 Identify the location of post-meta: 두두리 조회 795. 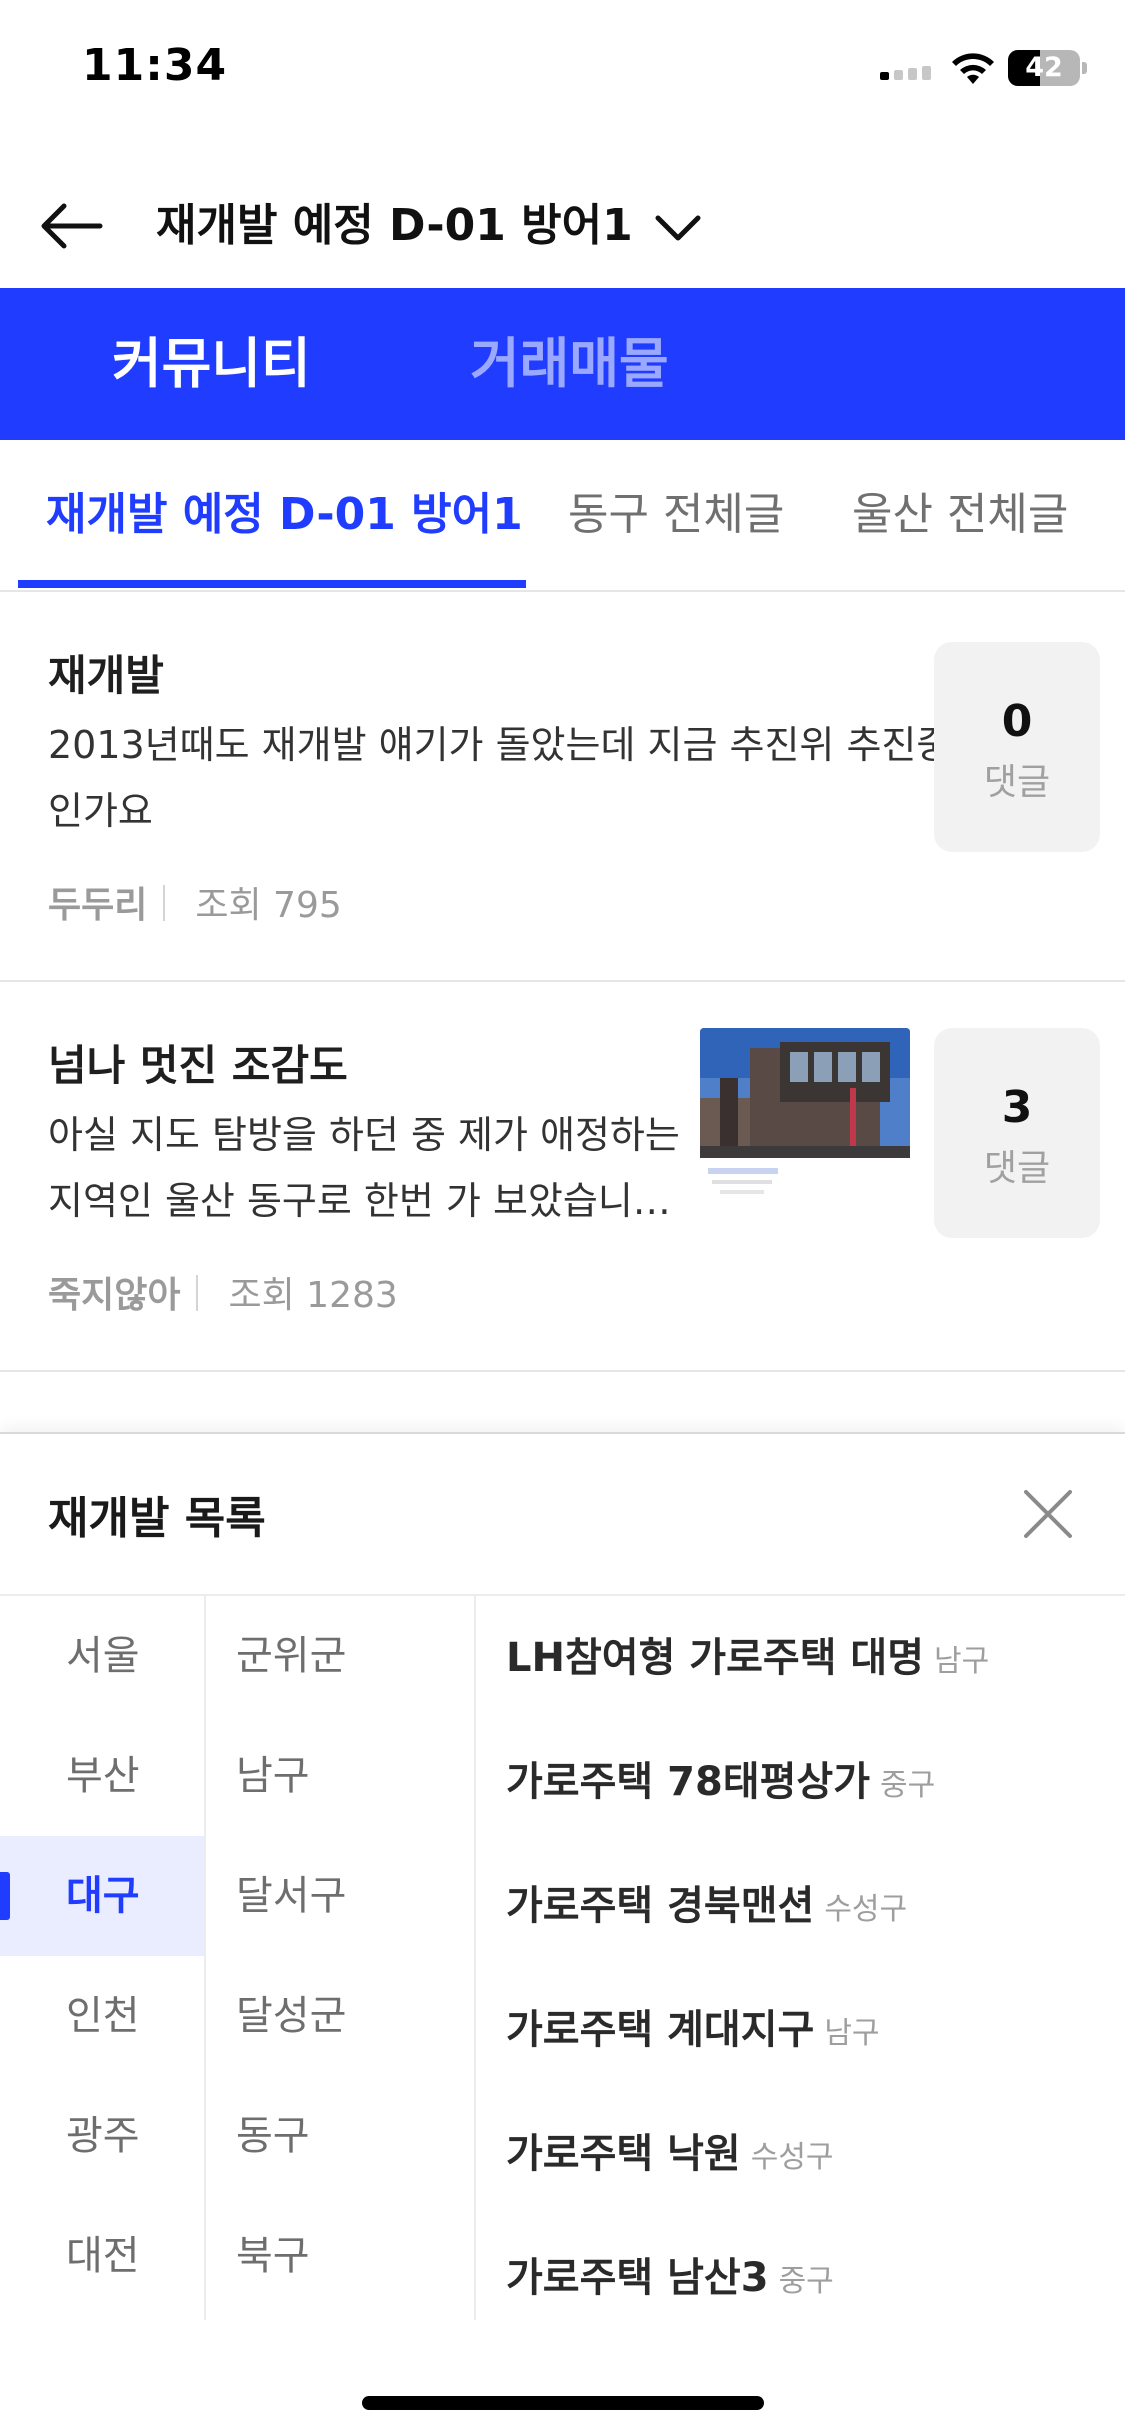
(195, 902).